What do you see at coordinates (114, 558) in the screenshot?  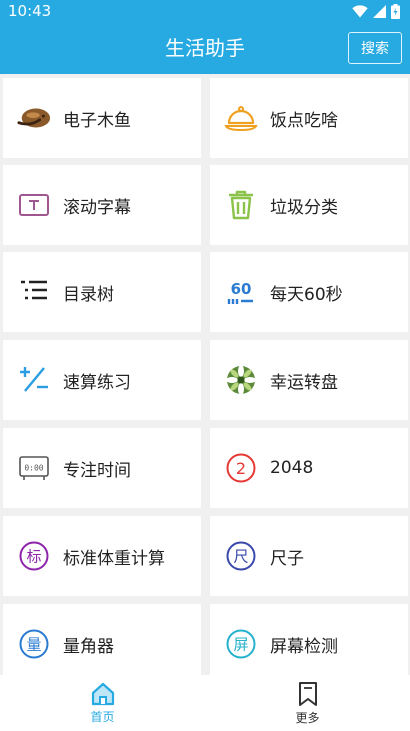 I see `tool-label: 标准体重计算` at bounding box center [114, 558].